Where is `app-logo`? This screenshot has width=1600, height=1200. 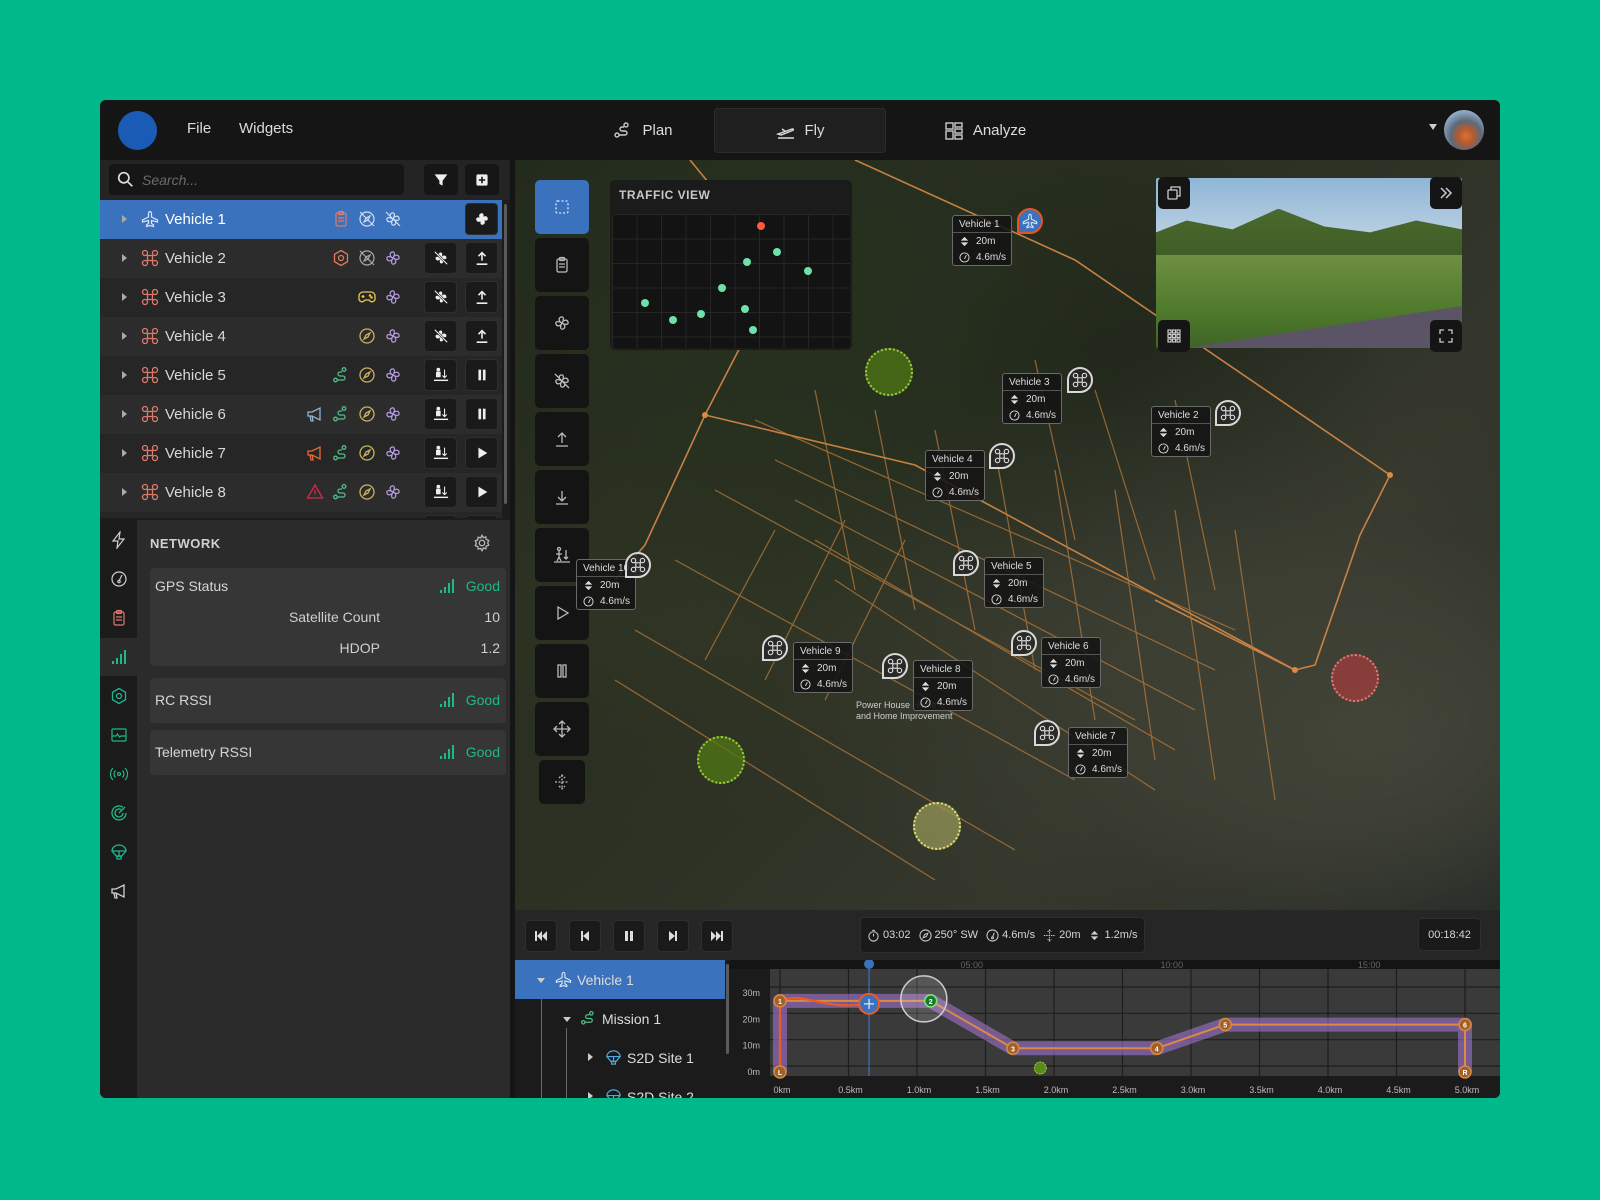
app-logo is located at coordinates (137, 130).